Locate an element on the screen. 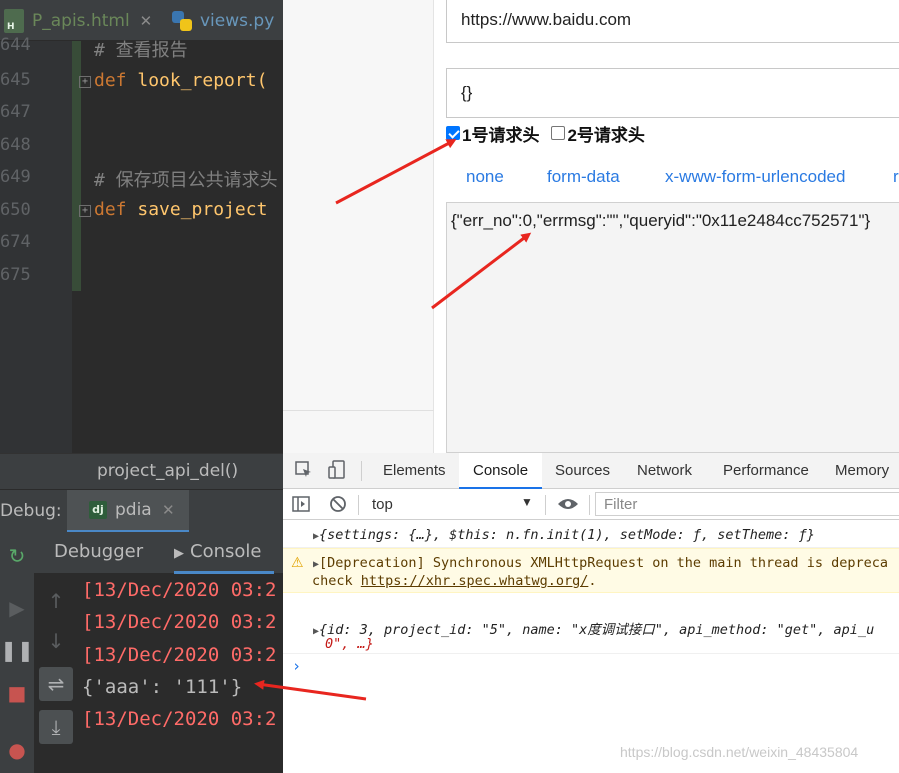 This screenshot has height=773, width=899. debug-session-tab: dj pdia ✕ is located at coordinates (128, 511).